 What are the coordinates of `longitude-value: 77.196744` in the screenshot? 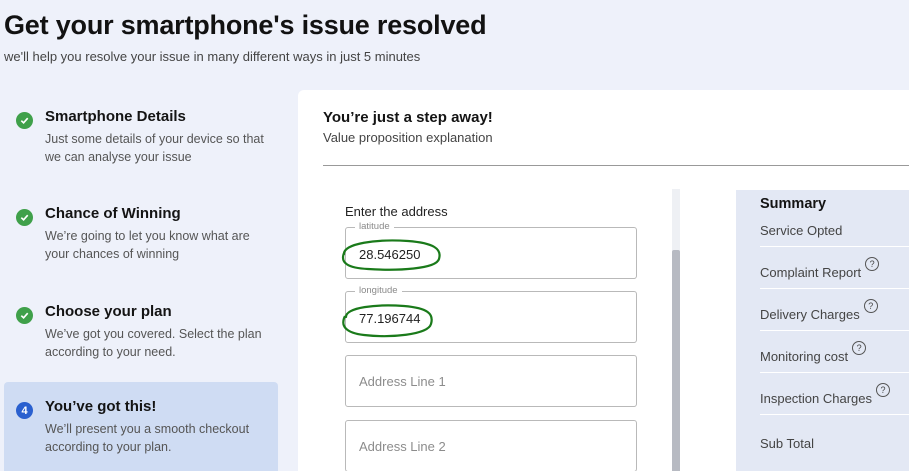 It's located at (390, 318).